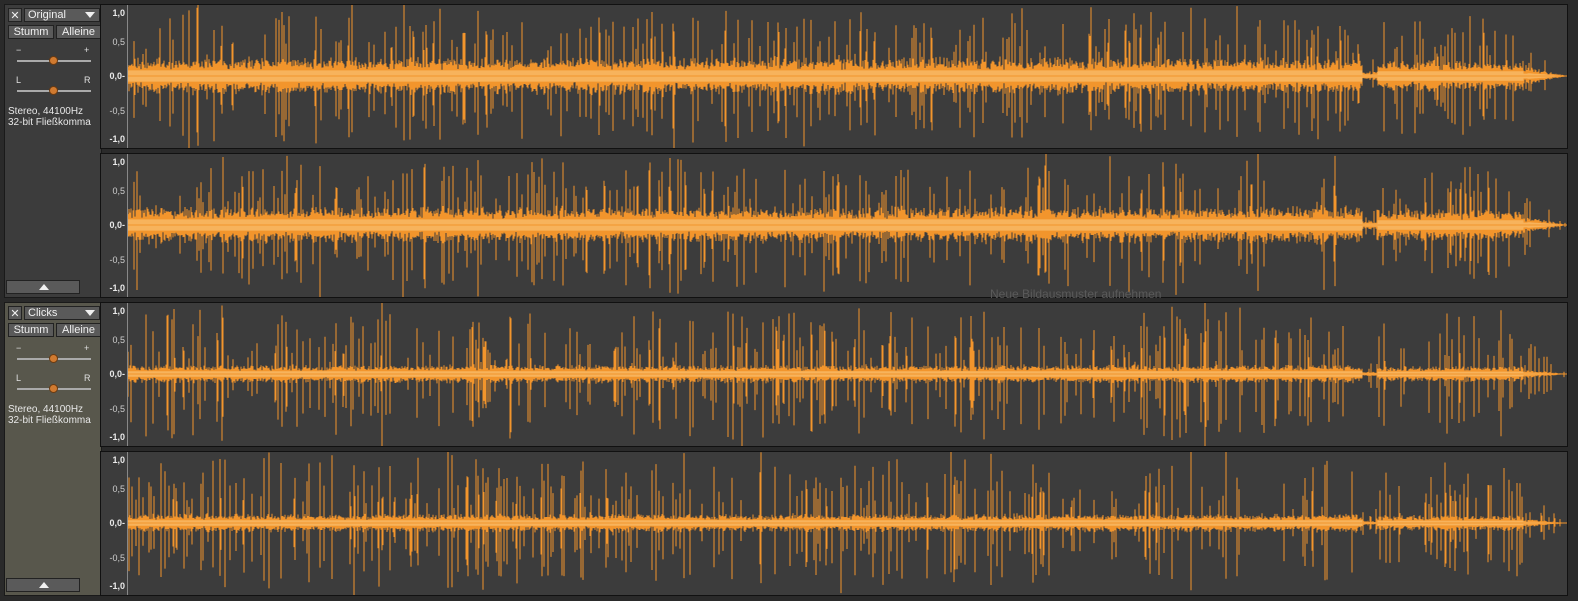 The height and width of the screenshot is (601, 1578). Describe the element at coordinates (43, 313) in the screenshot. I see `track-name-label: Clicks` at that location.